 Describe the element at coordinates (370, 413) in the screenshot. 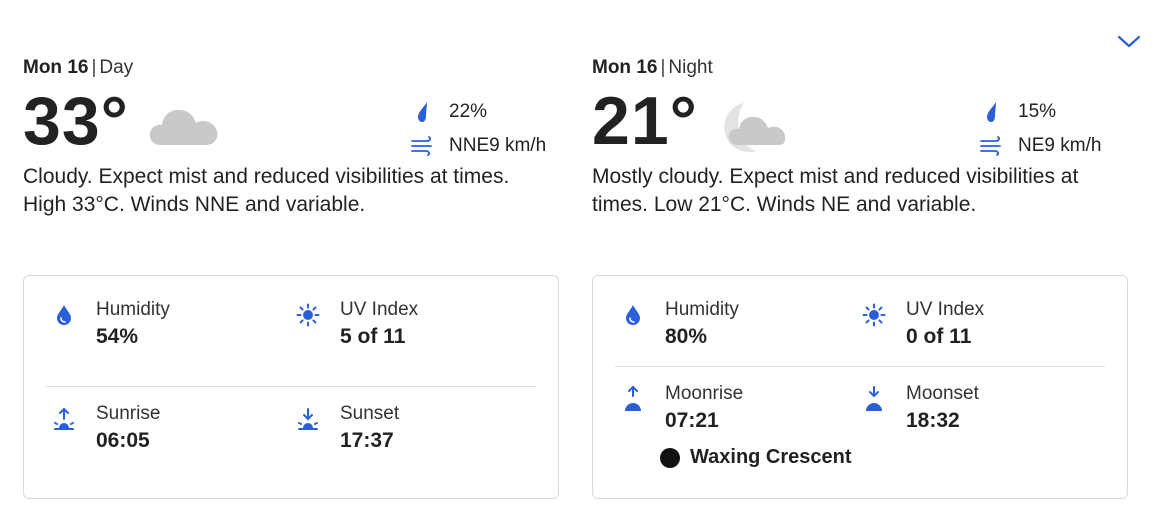

I see `sunset-label: Sunset` at that location.